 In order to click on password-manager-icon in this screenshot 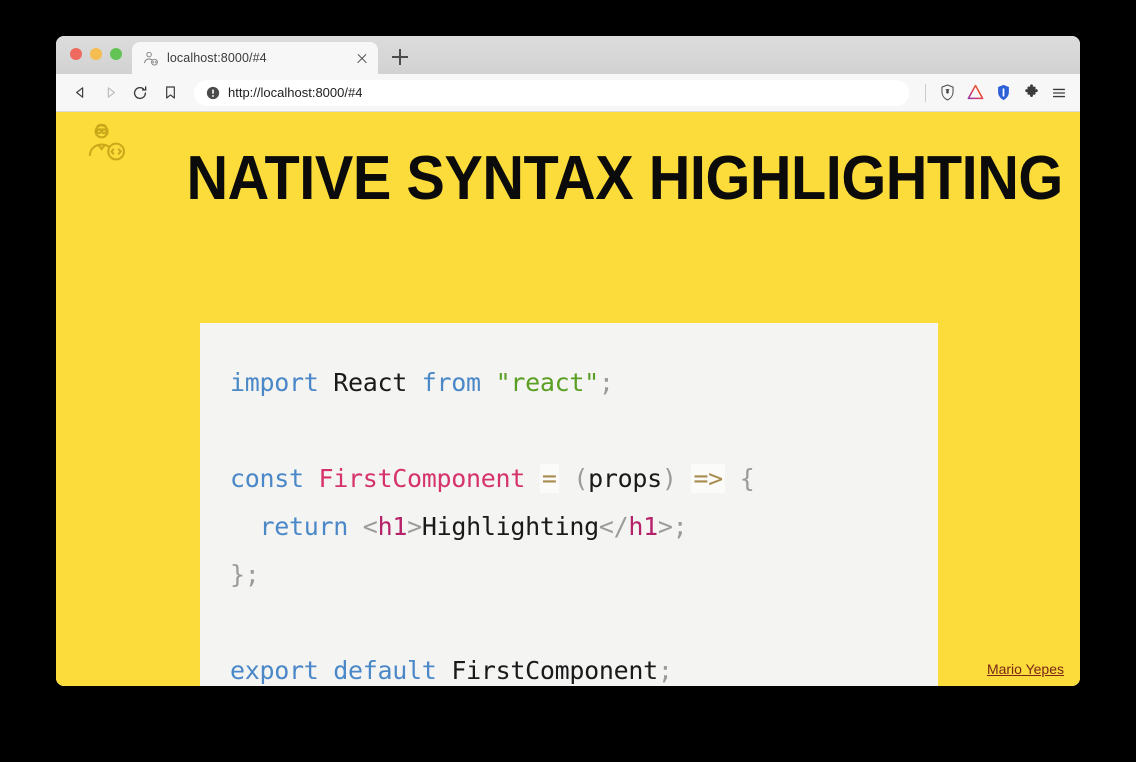, I will do `click(1003, 93)`.